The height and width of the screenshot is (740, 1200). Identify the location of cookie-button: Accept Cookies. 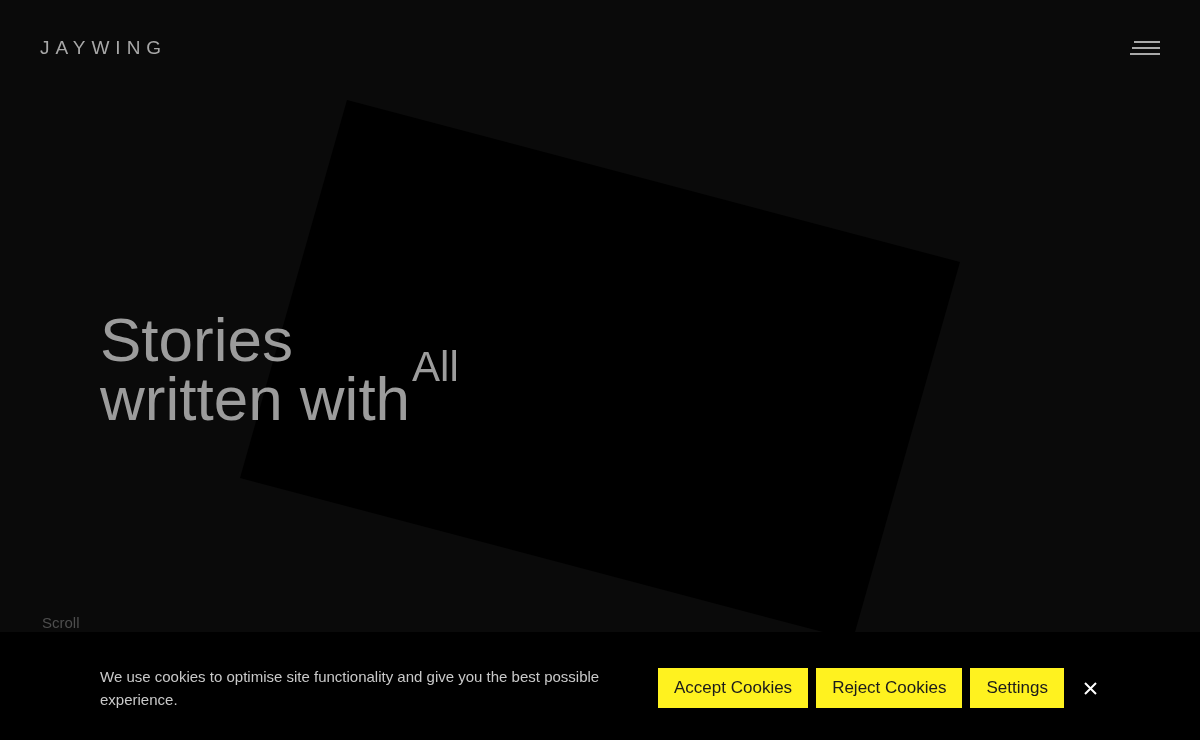
(733, 688).